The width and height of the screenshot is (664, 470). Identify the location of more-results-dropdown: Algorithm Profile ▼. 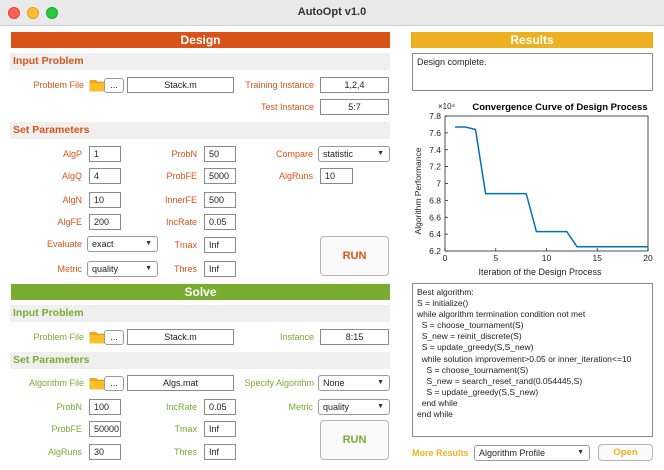
(532, 453).